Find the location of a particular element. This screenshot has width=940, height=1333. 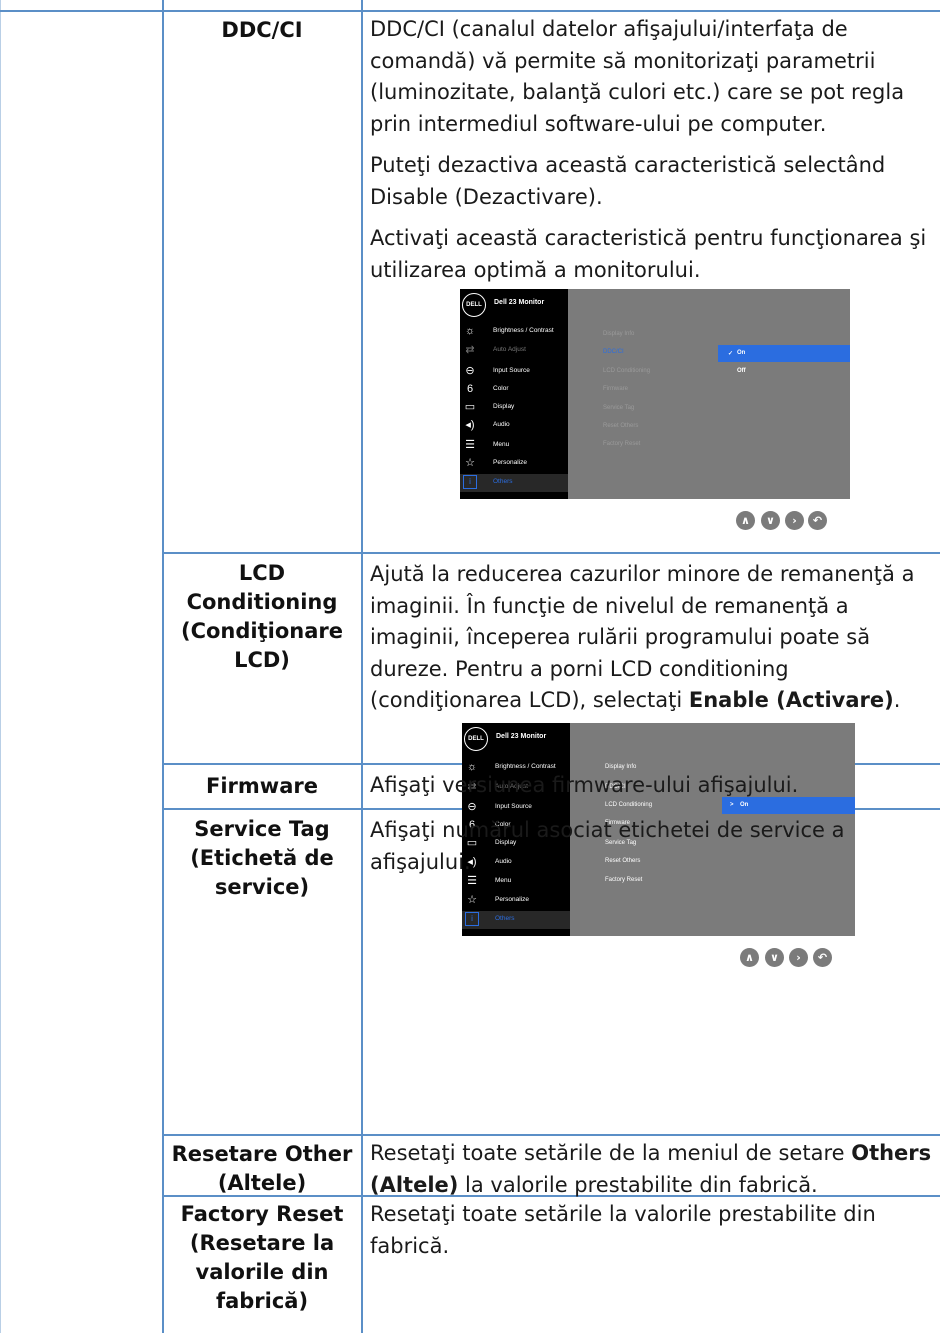

osd-submenu-item: LCD Conditioning is located at coordinates (627, 371).